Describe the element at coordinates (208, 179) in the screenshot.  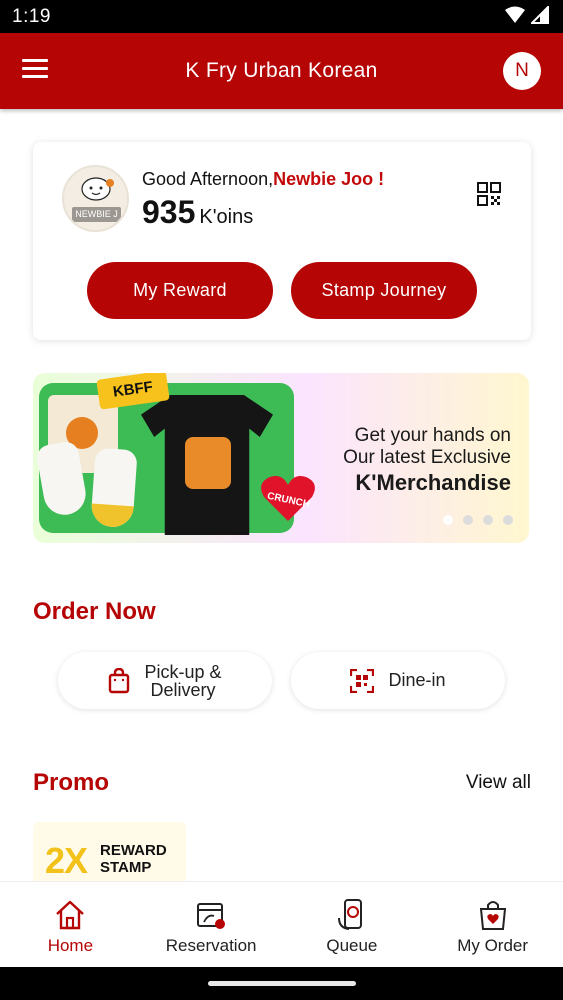
I see `greeting-label: Good Afternoon,` at that location.